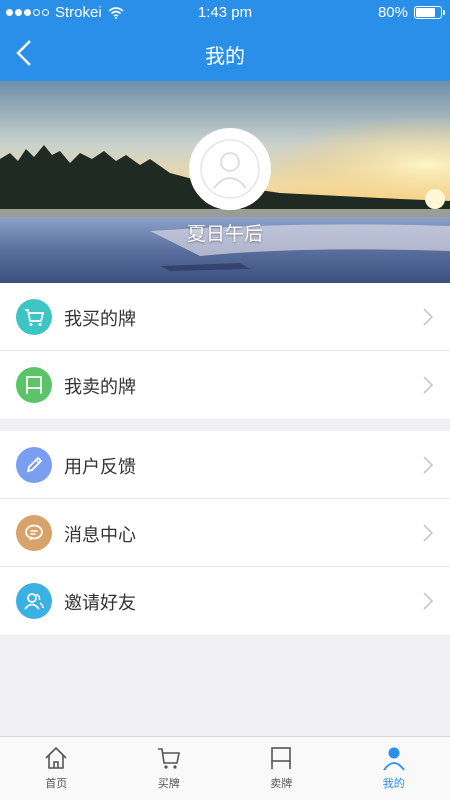  Describe the element at coordinates (100, 467) in the screenshot. I see `menu-item-label: 用户反馈` at that location.